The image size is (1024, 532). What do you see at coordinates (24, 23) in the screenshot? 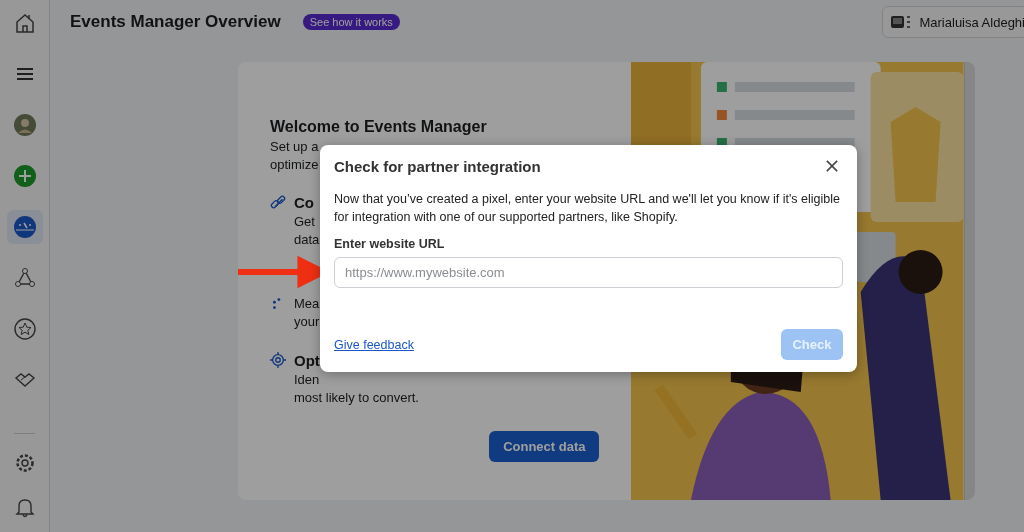
I see `home-icon` at bounding box center [24, 23].